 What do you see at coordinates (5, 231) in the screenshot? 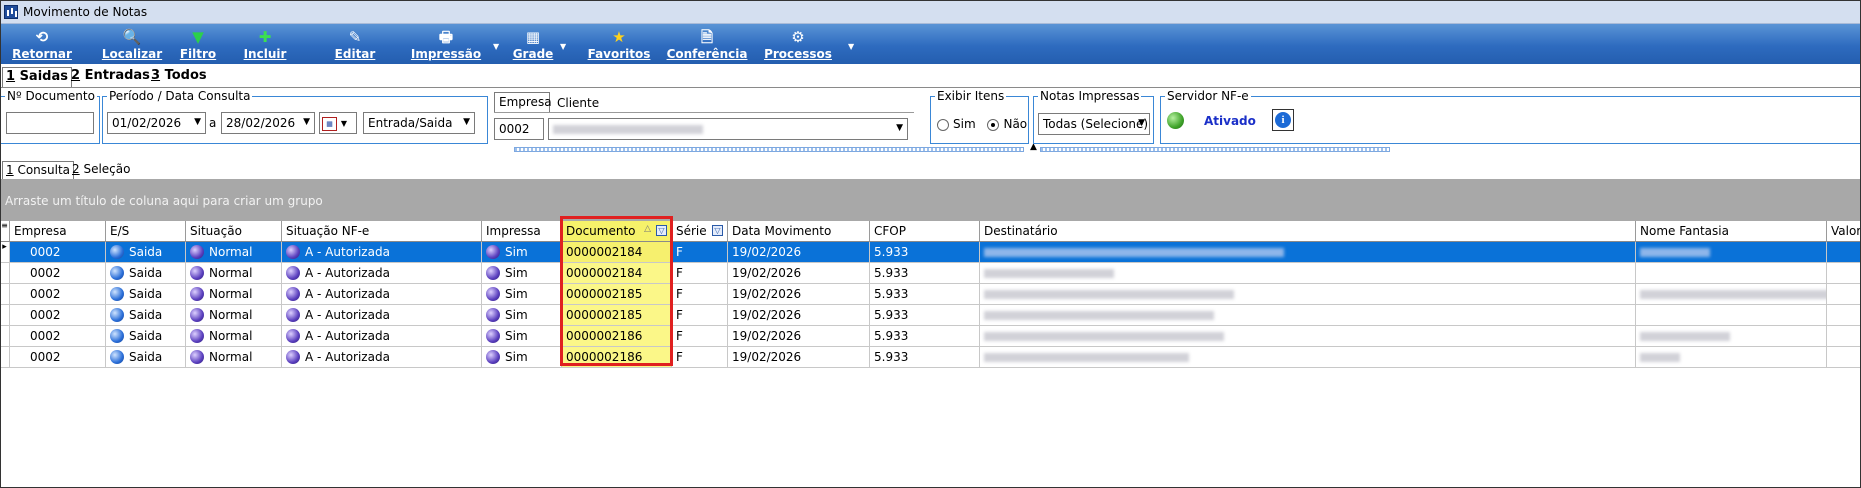
I see `column-chooser-icon: ≡` at bounding box center [5, 231].